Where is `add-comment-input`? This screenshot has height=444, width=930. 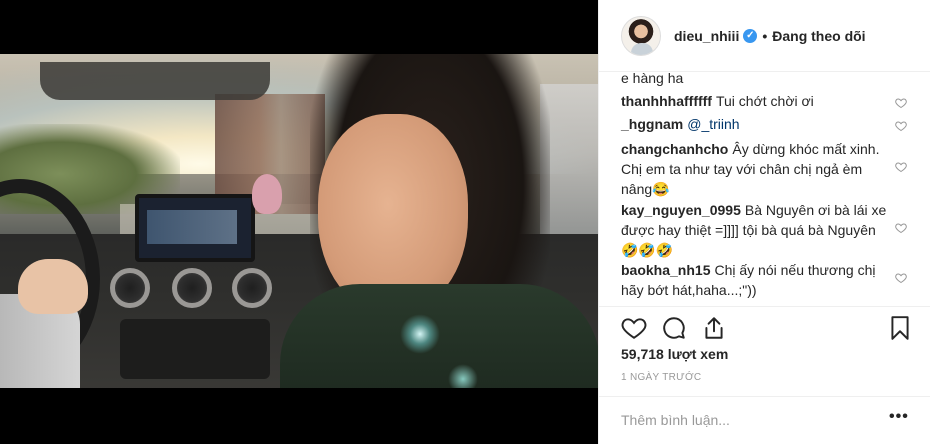
add-comment-input is located at coordinates (751, 420).